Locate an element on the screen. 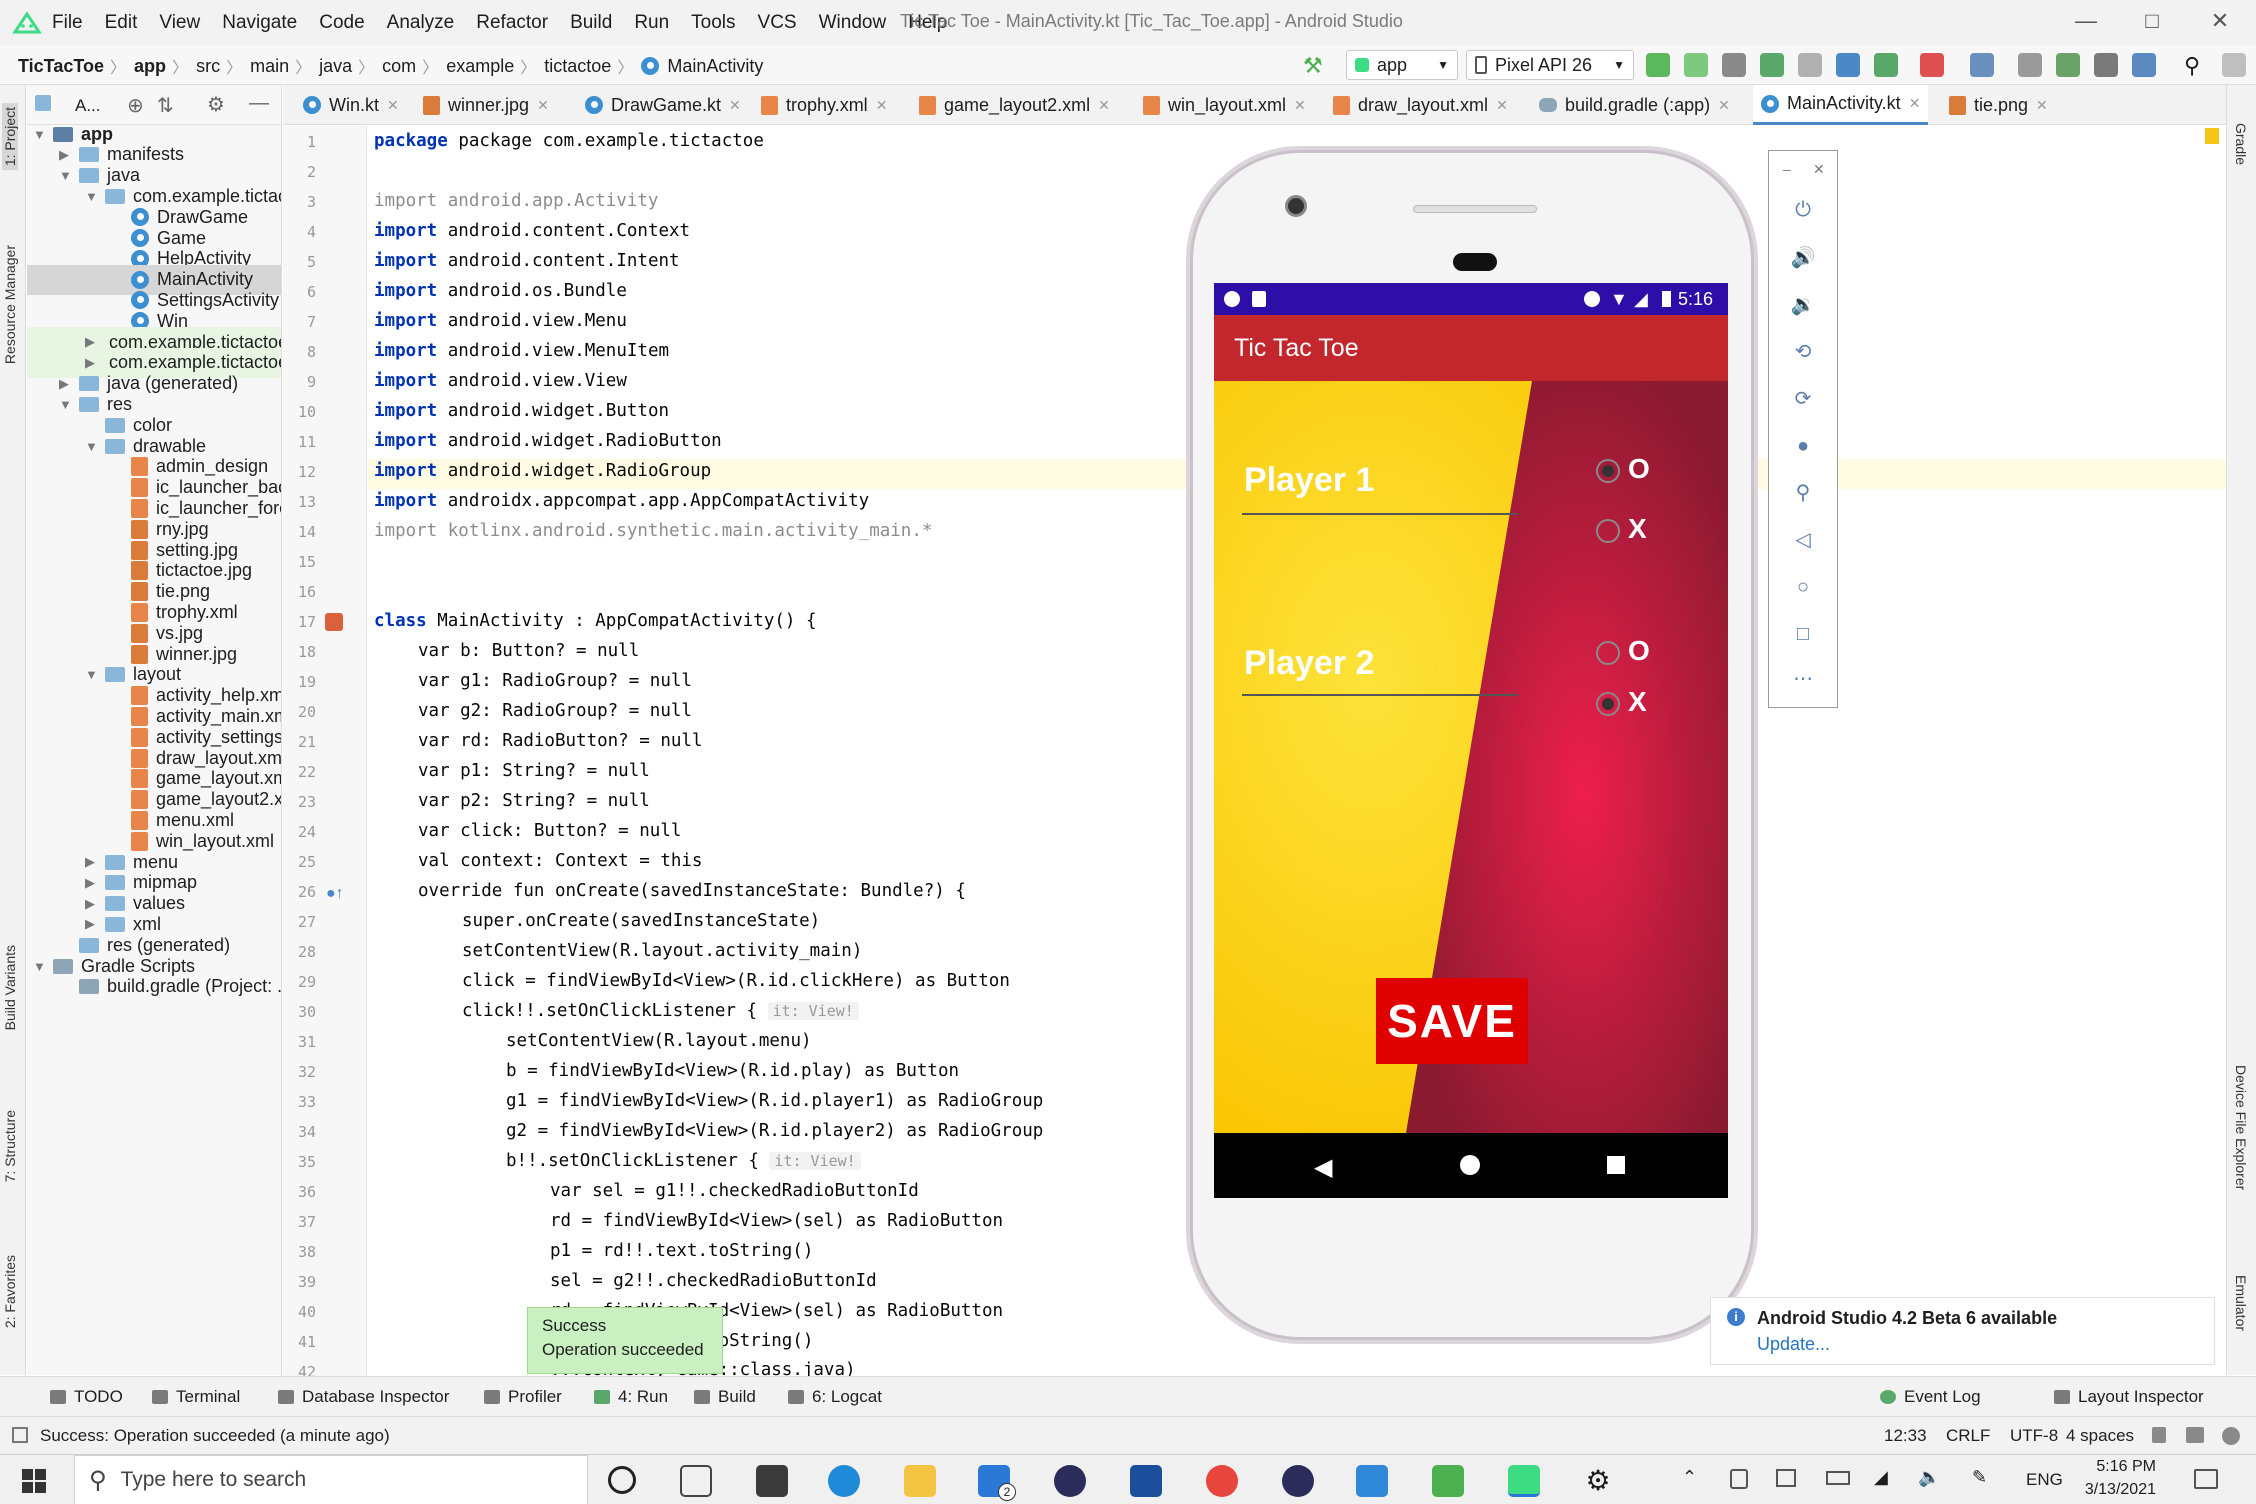 Image resolution: width=2256 pixels, height=1504 pixels. chrome-icon is located at coordinates (1222, 1481).